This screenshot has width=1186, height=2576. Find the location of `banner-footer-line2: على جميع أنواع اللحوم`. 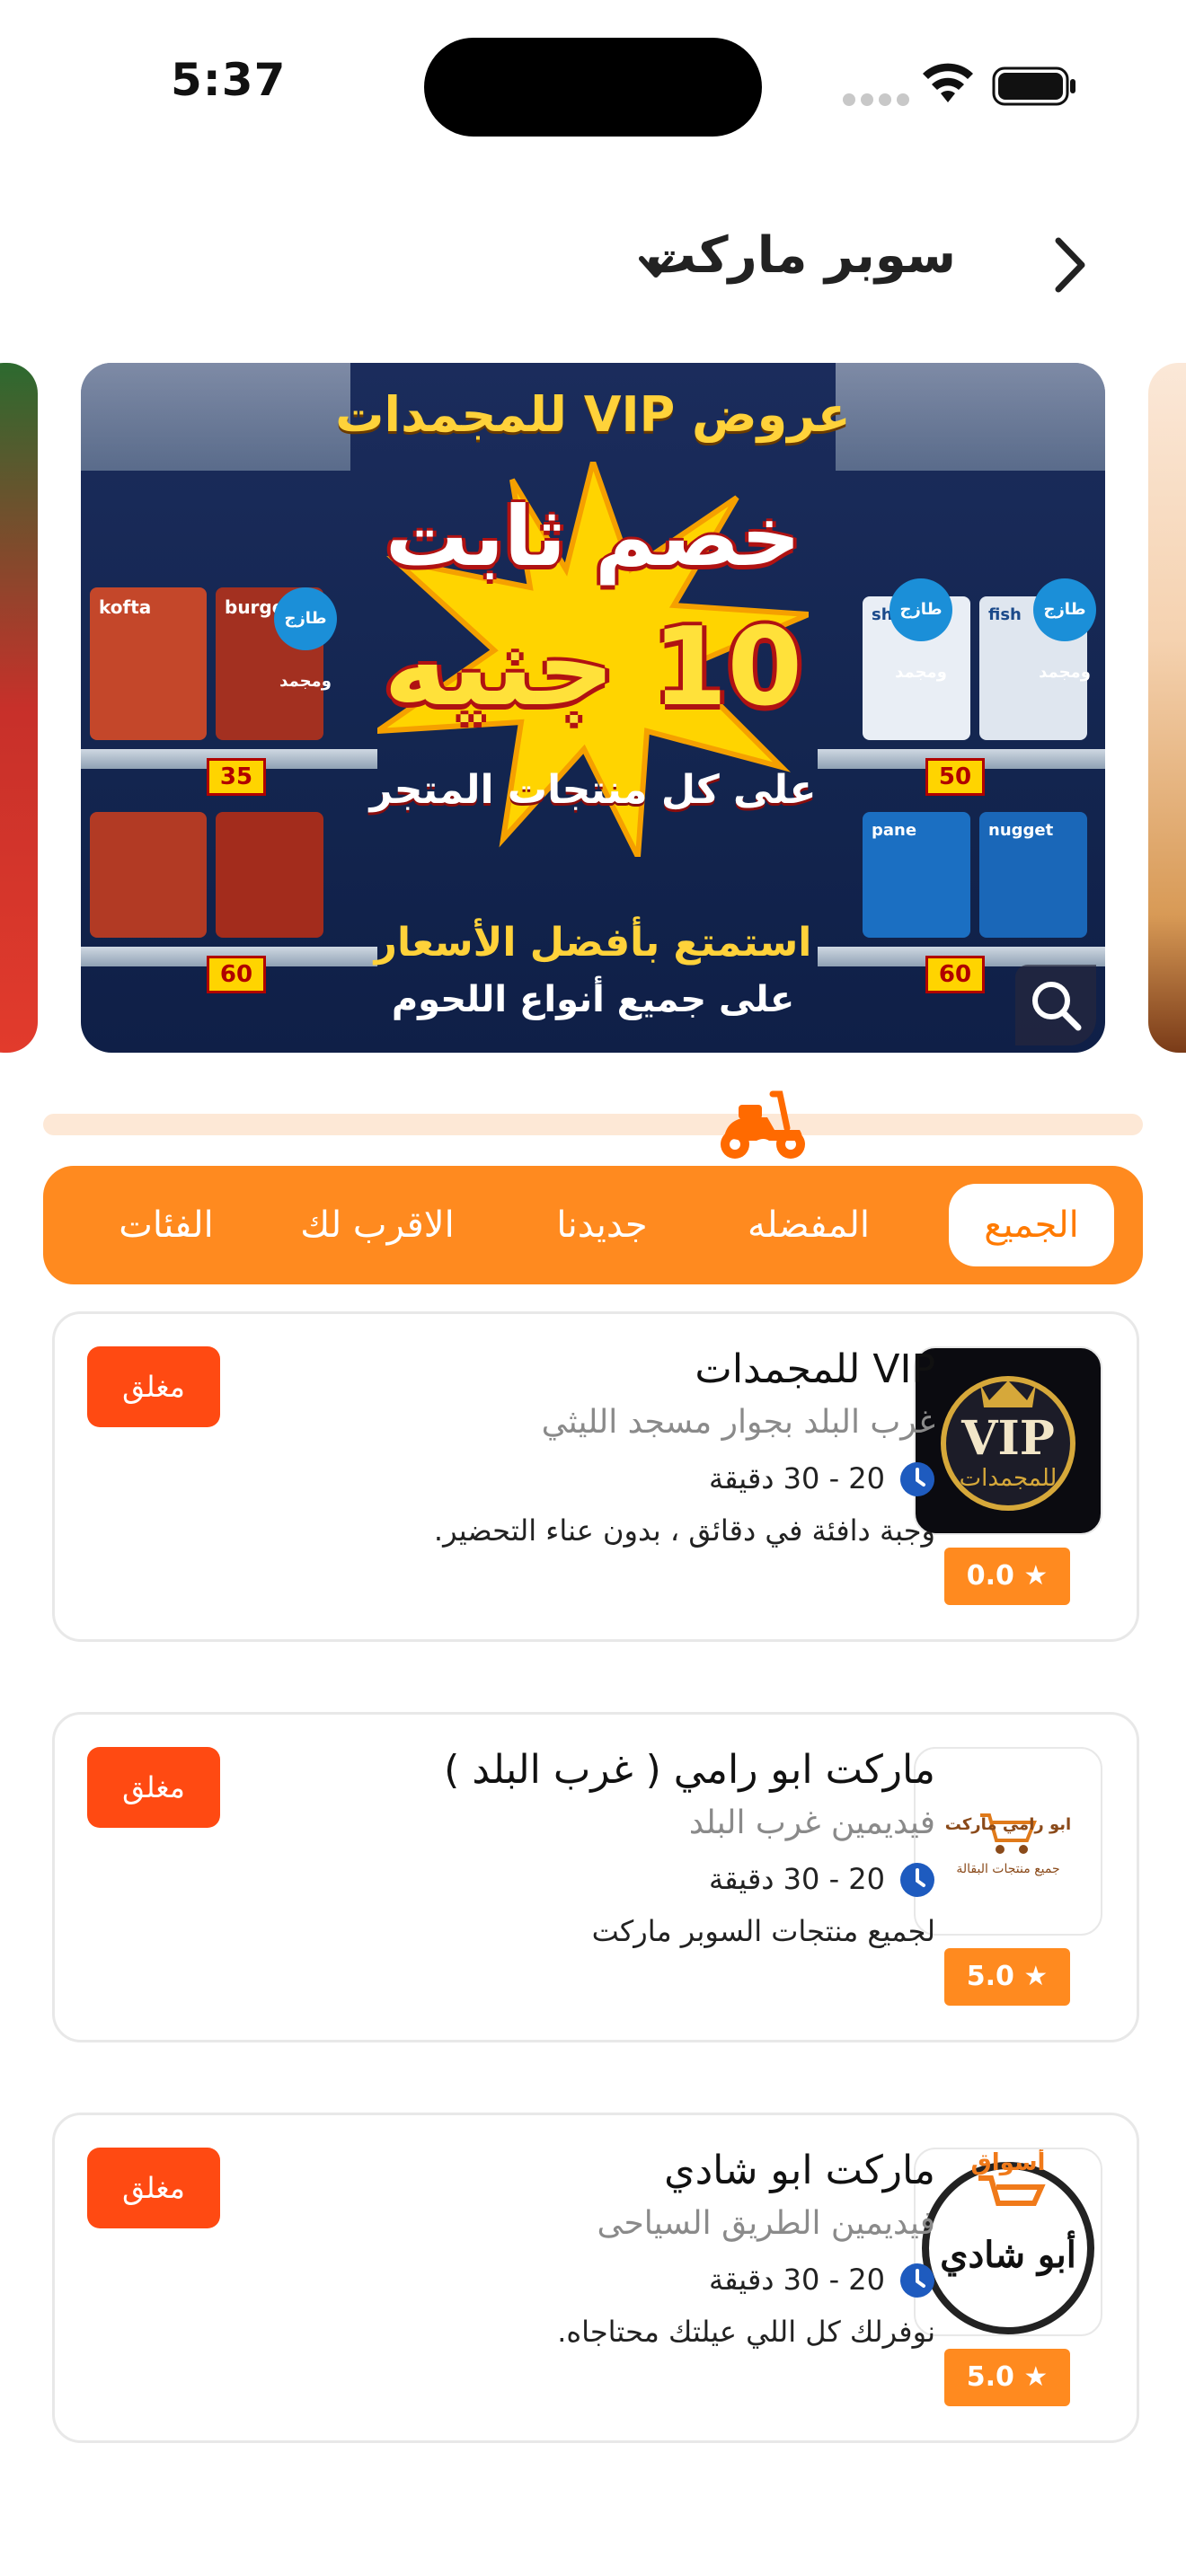

banner-footer-line2: على جميع أنواع اللحوم is located at coordinates (593, 999).